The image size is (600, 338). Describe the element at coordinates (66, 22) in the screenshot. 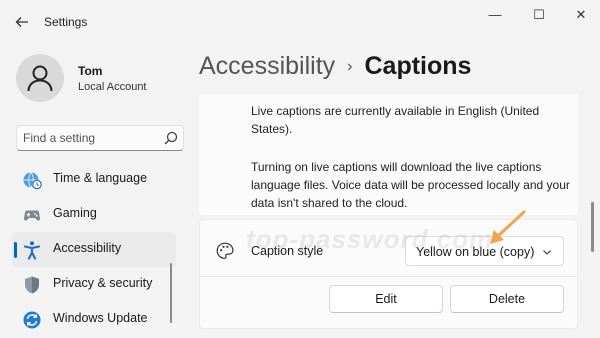

I see `app-title: Settings` at that location.